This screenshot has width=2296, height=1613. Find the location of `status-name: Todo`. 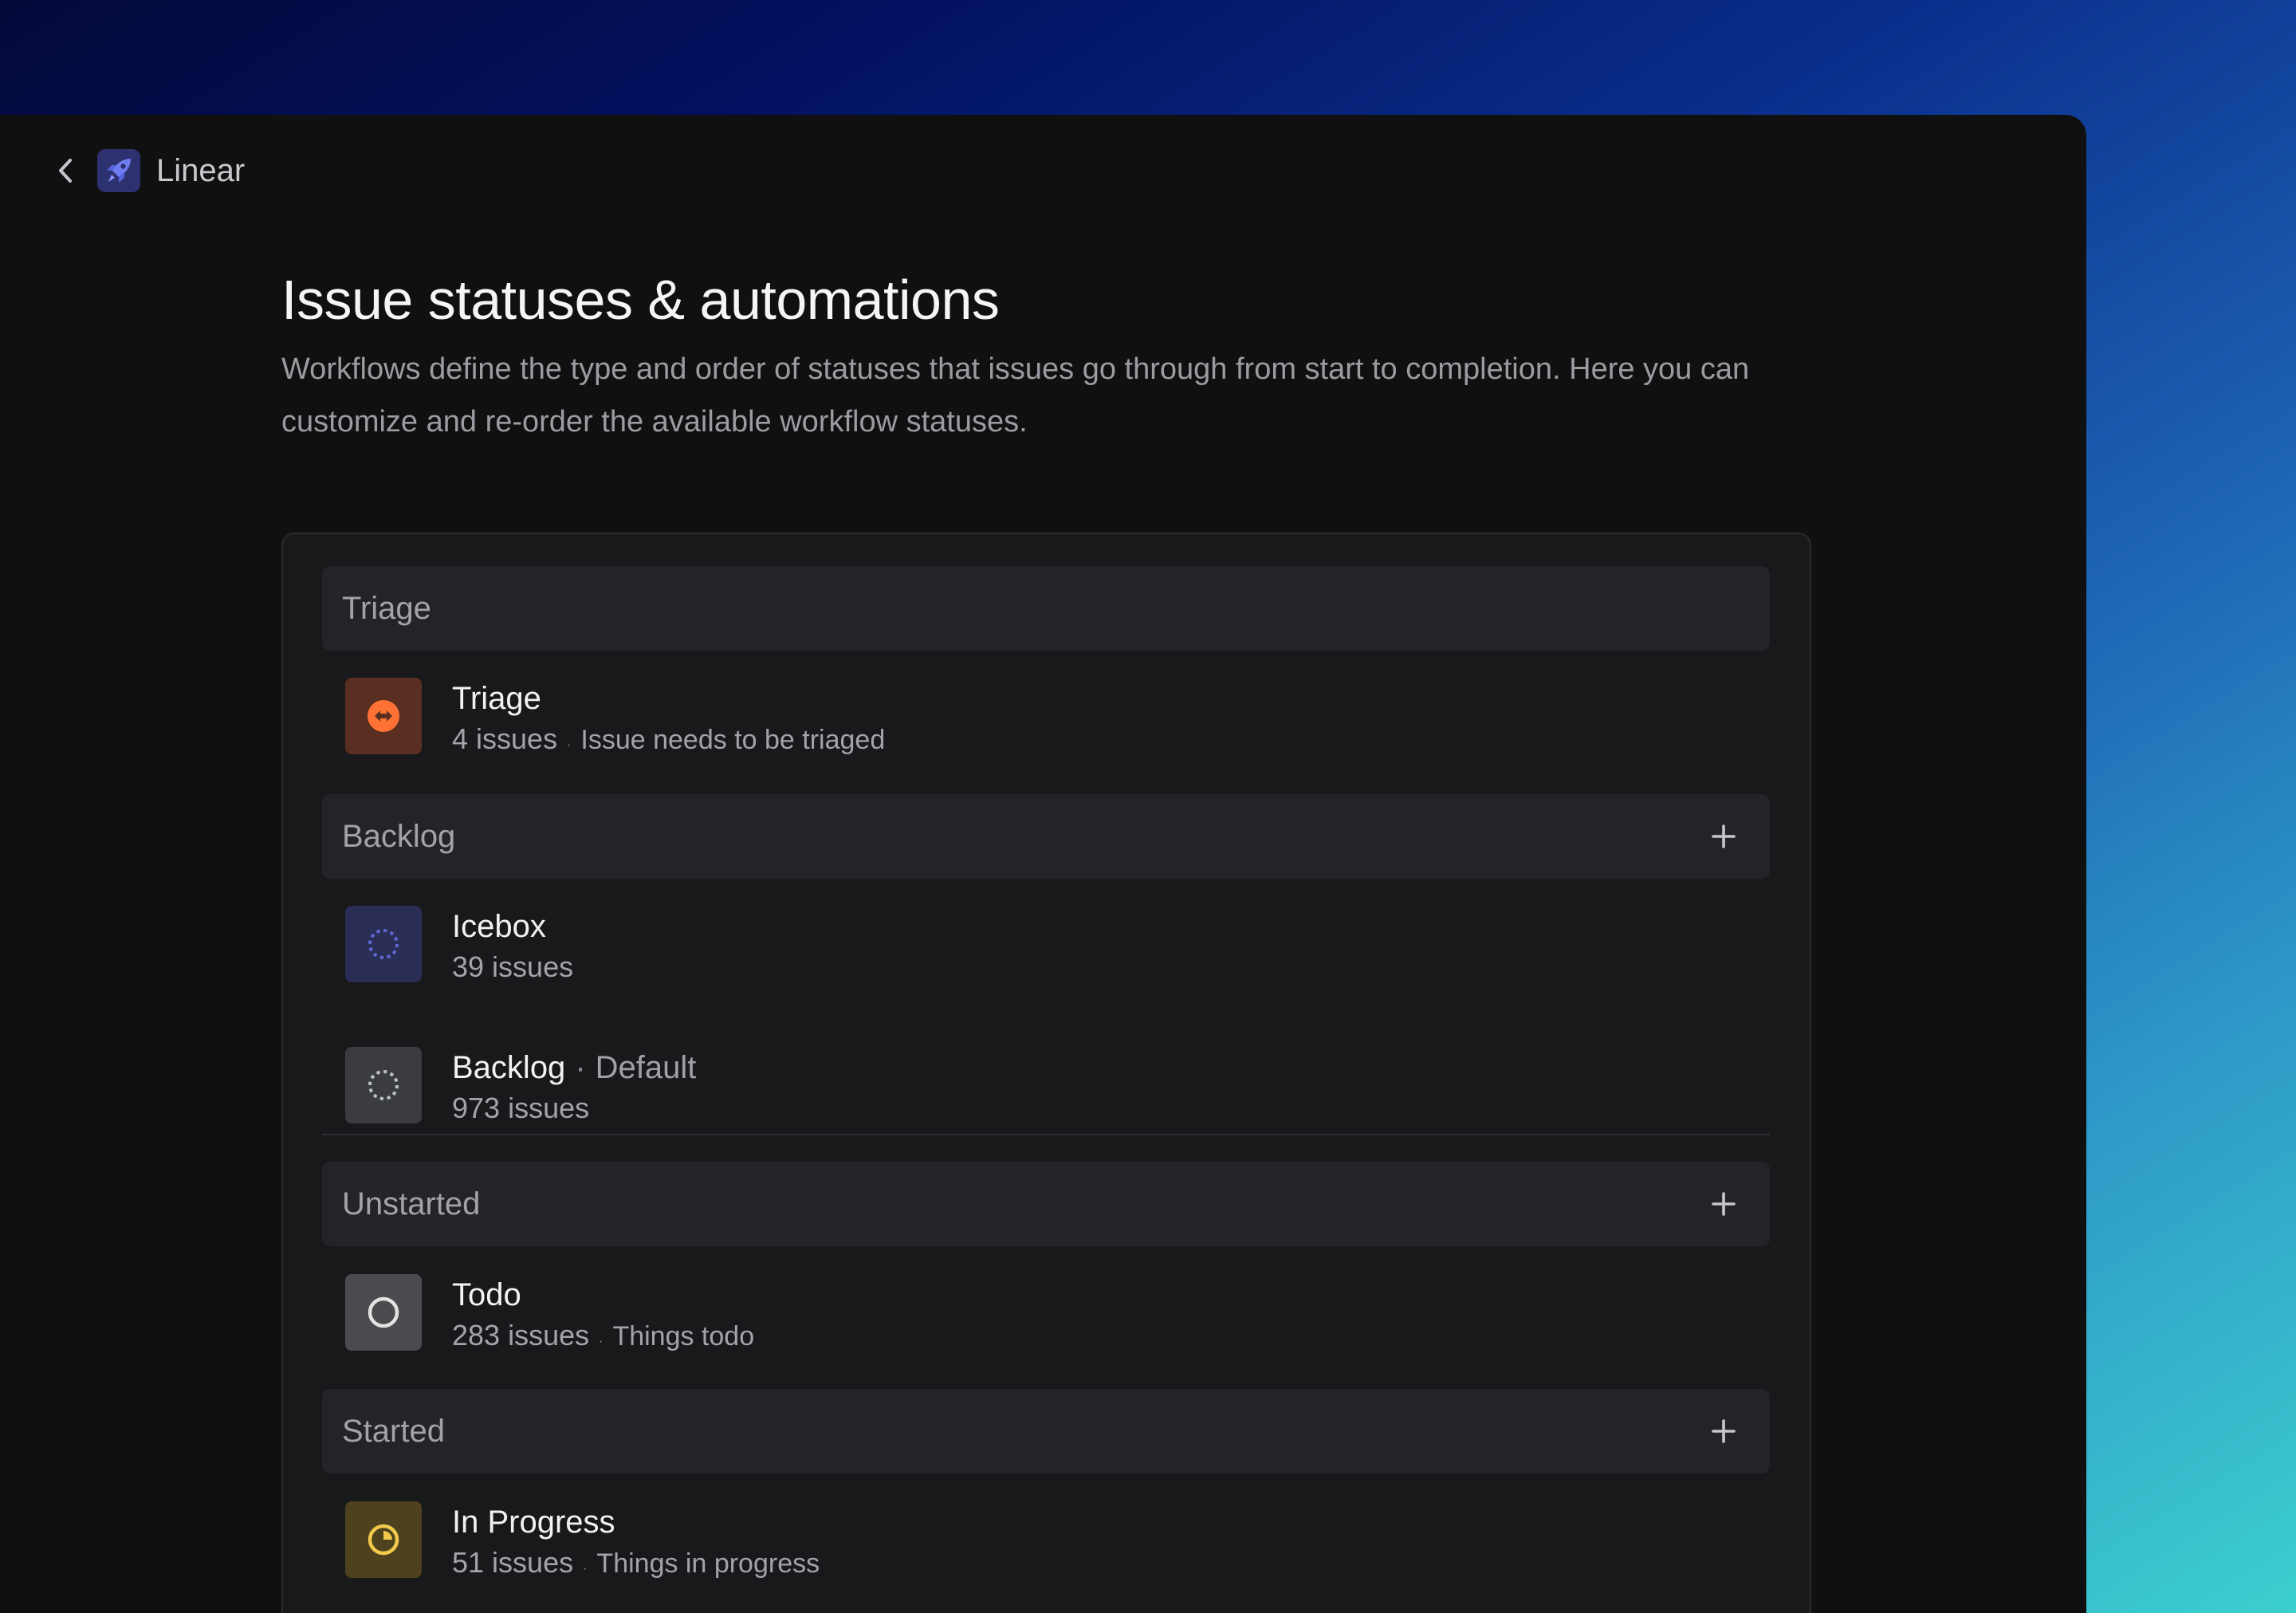

status-name: Todo is located at coordinates (487, 1294).